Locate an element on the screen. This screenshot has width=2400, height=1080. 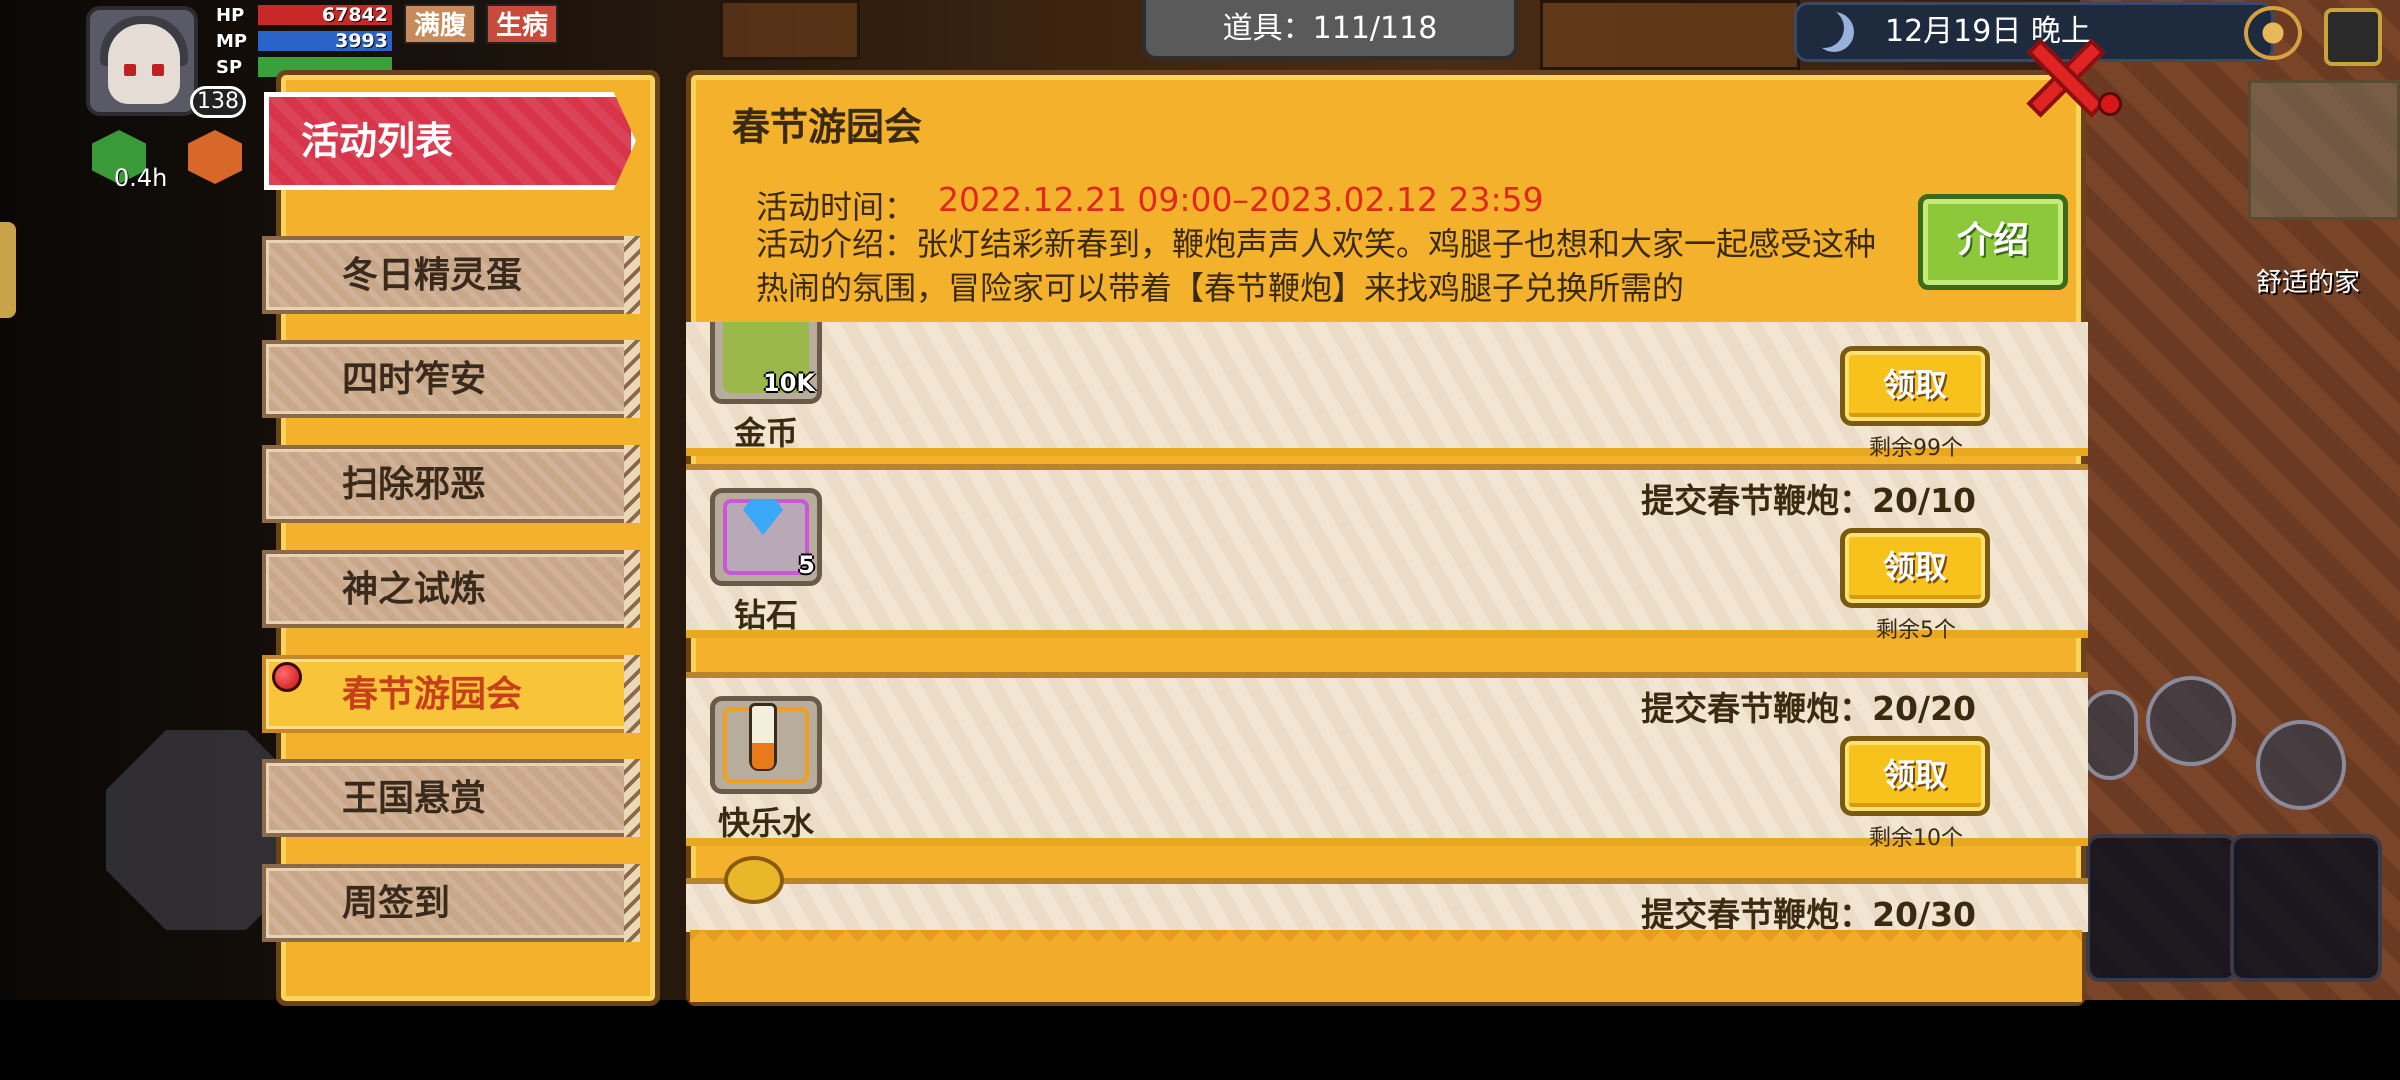
event-time-value: 2022.12.21 09:00–2023.02.12 23:59 is located at coordinates (1241, 199).